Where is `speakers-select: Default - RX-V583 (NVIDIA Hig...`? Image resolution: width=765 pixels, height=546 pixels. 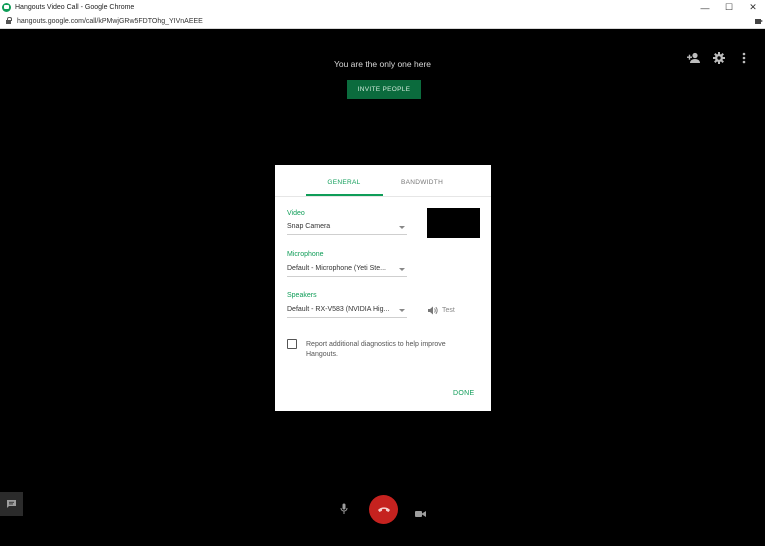
speakers-select: Default - RX-V583 (NVIDIA Hig... is located at coordinates (347, 311).